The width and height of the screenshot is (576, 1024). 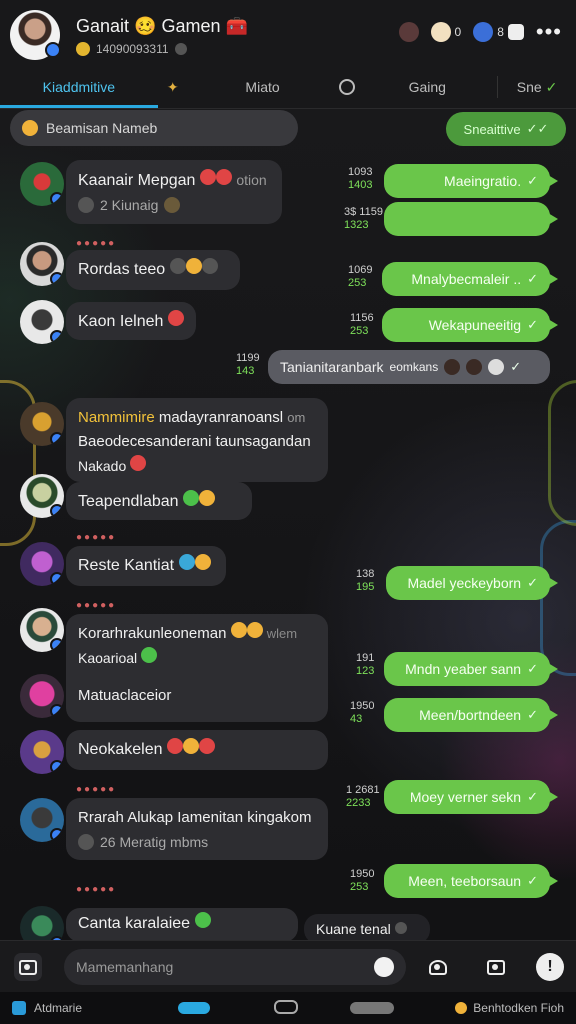 I want to click on emoji-count-button: 0, so click(x=445, y=32).